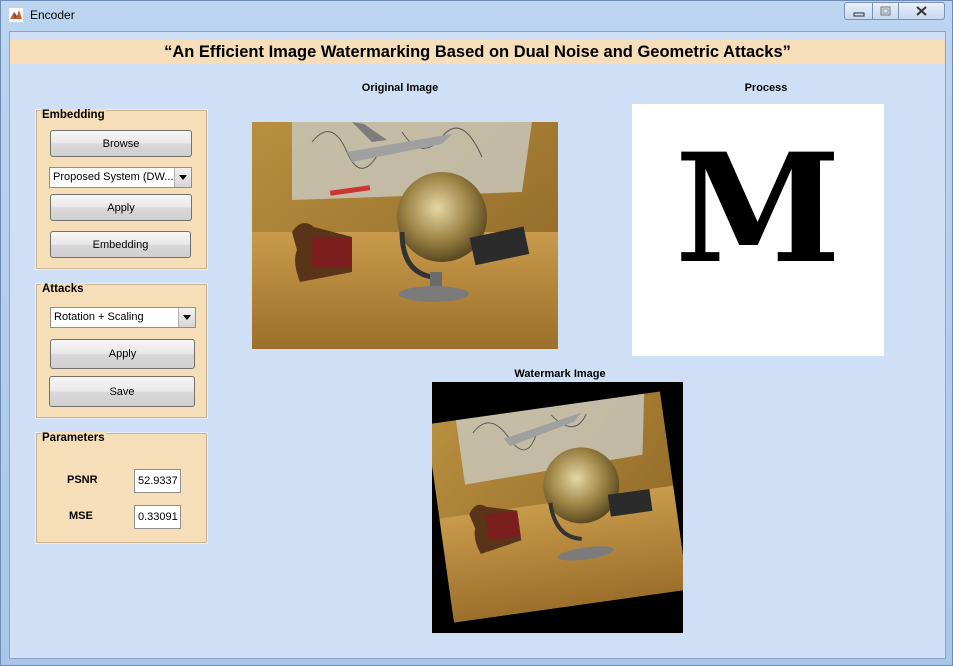 The image size is (953, 666). I want to click on parameters-panel: Parameters PSNR 52.9337 MSE 0.33091, so click(121, 488).